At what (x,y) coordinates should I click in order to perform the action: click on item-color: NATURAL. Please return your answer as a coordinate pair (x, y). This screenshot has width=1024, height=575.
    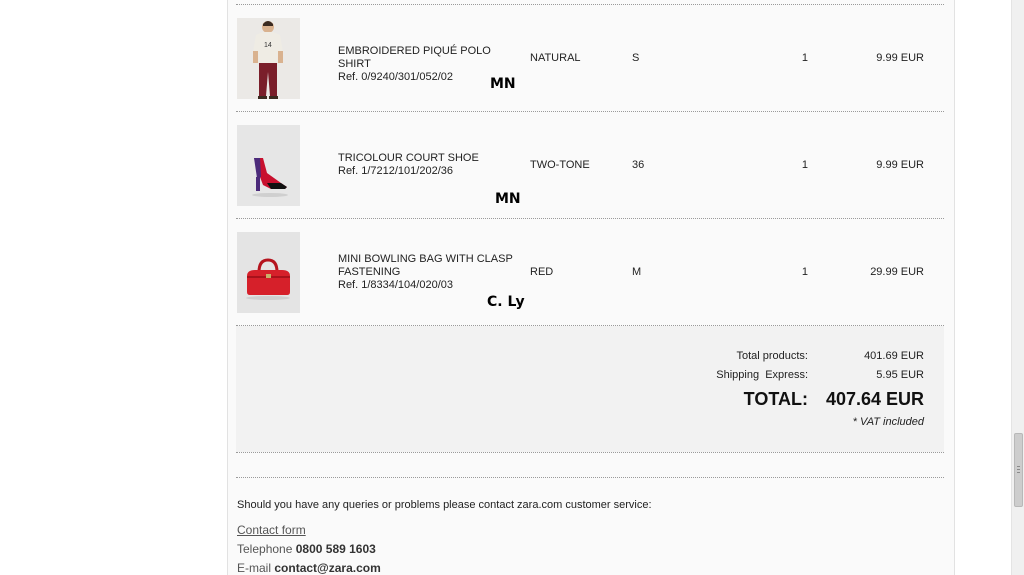
    Looking at the image, I should click on (555, 58).